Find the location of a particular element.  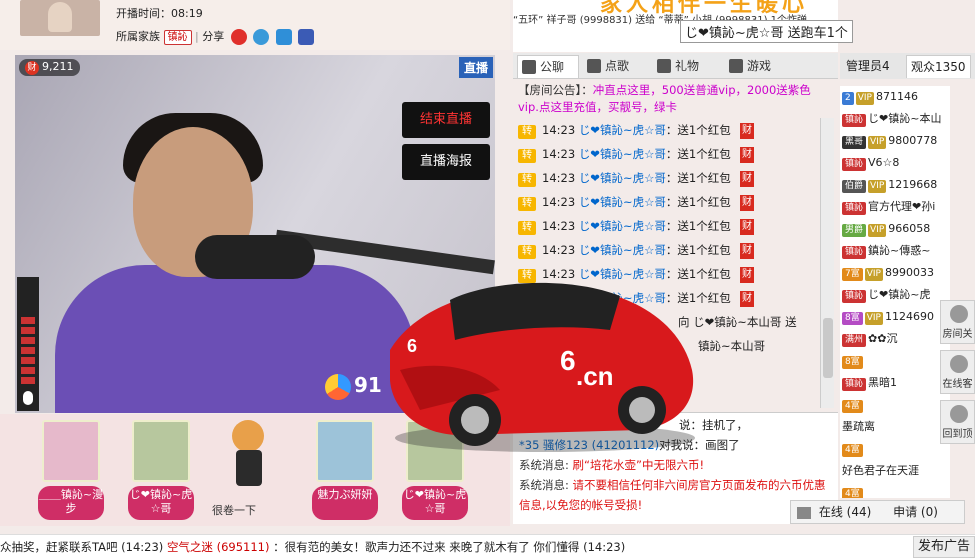

tab-gifts: 礼物 is located at coordinates (684, 66).